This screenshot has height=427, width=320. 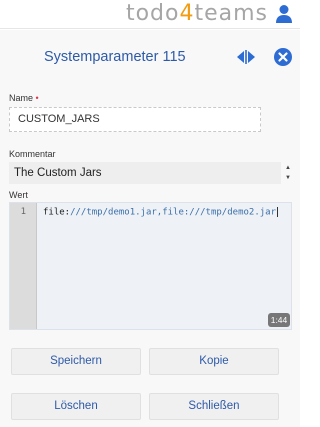 What do you see at coordinates (76, 361) in the screenshot?
I see `save-button: Speichern` at bounding box center [76, 361].